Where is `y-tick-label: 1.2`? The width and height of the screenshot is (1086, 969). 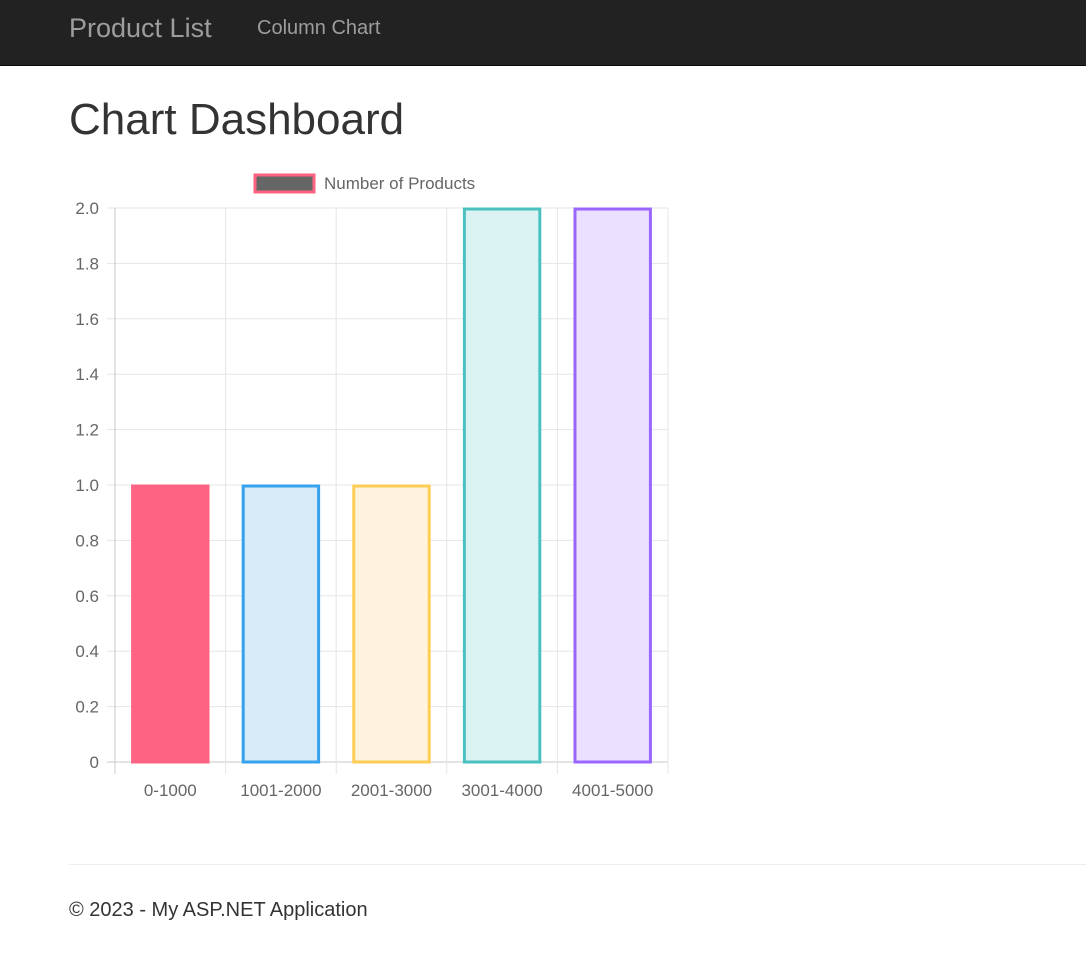
y-tick-label: 1.2 is located at coordinates (87, 430).